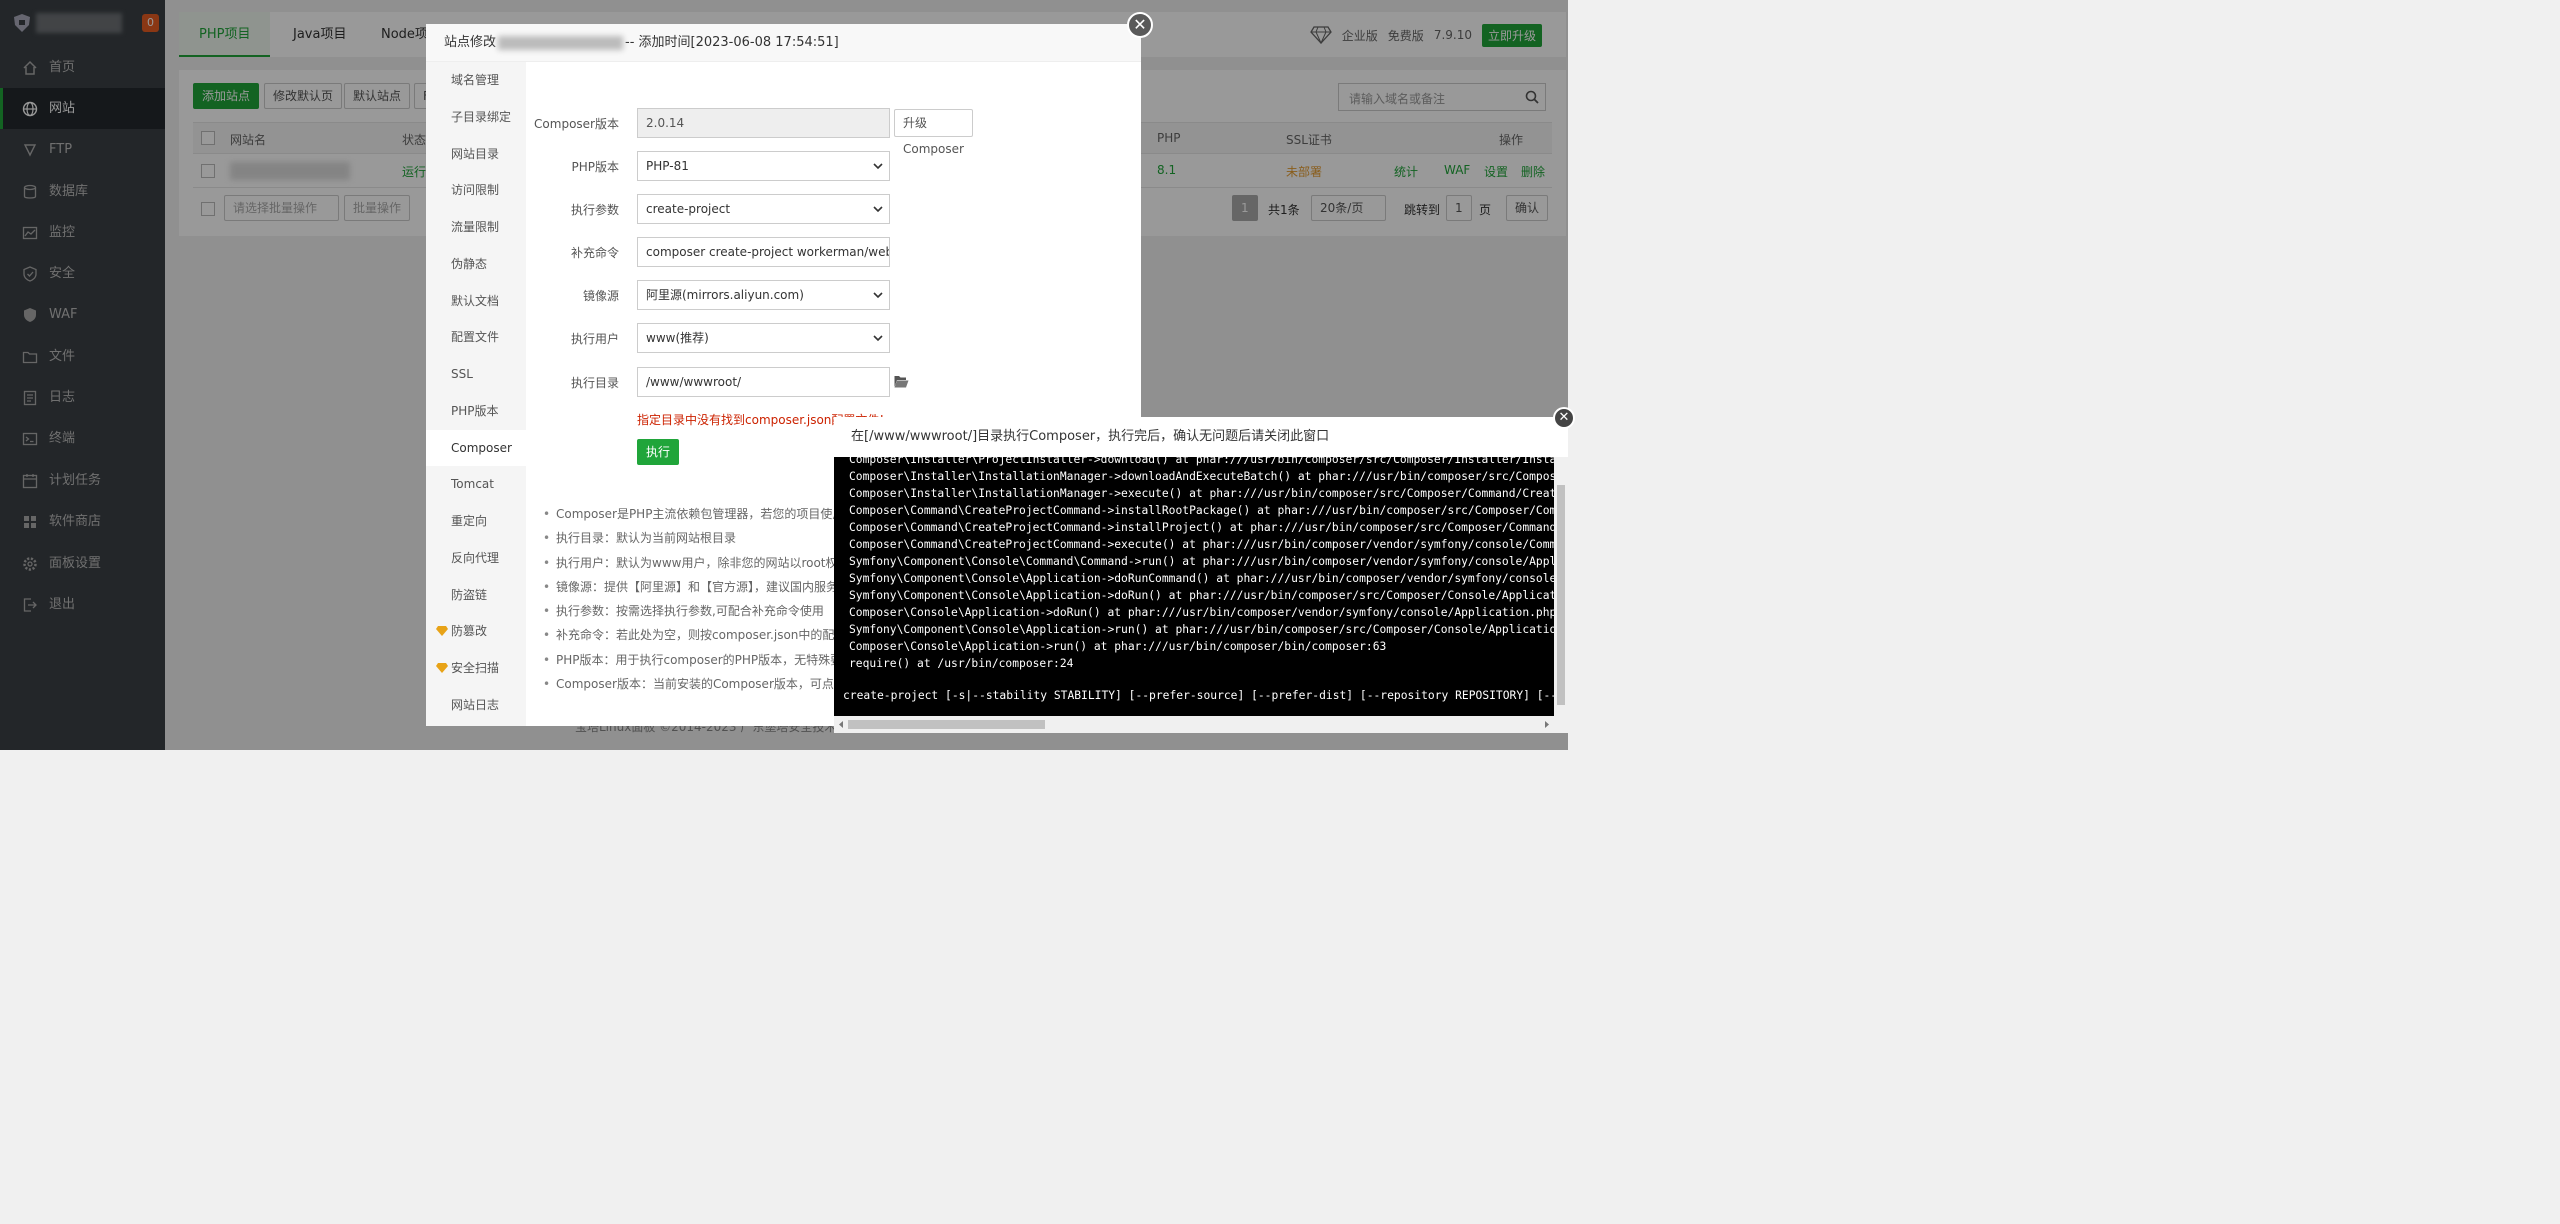  What do you see at coordinates (1564, 418) in the screenshot?
I see `console-close-button: ✕` at bounding box center [1564, 418].